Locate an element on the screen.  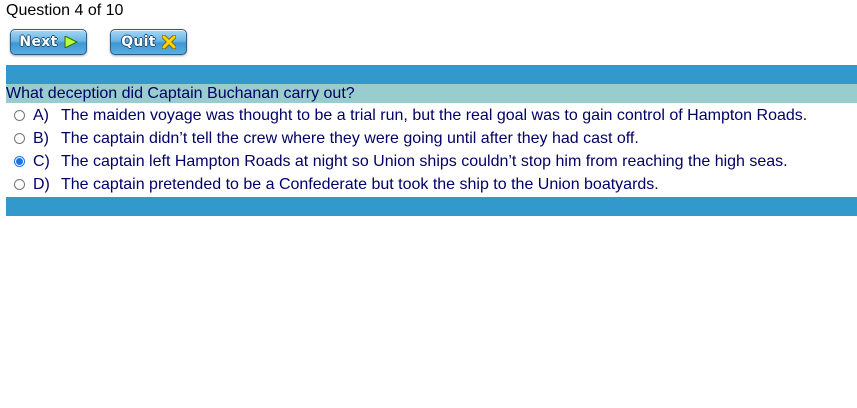
radio-button-d is located at coordinates (19, 184).